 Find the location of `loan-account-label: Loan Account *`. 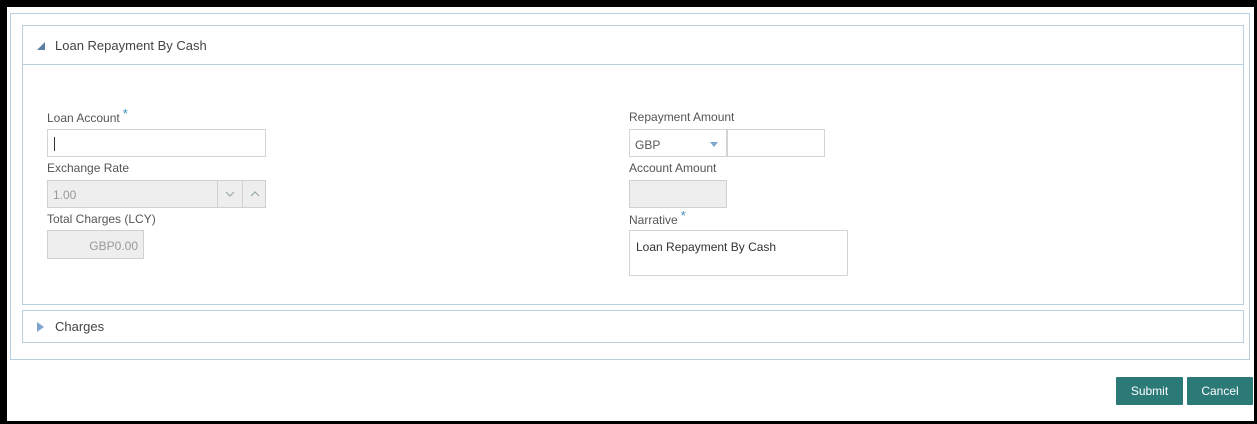

loan-account-label: Loan Account * is located at coordinates (87, 115).